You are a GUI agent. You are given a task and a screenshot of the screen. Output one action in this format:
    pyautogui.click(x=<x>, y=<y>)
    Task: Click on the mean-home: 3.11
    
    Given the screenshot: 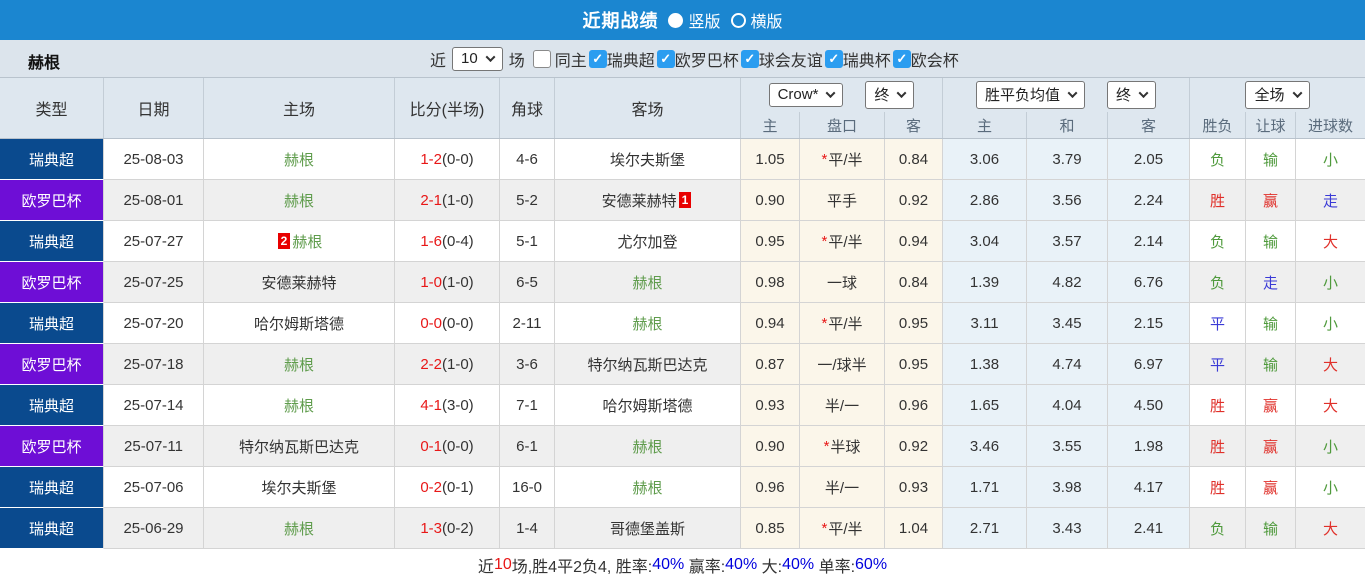 What is the action you would take?
    pyautogui.click(x=985, y=323)
    